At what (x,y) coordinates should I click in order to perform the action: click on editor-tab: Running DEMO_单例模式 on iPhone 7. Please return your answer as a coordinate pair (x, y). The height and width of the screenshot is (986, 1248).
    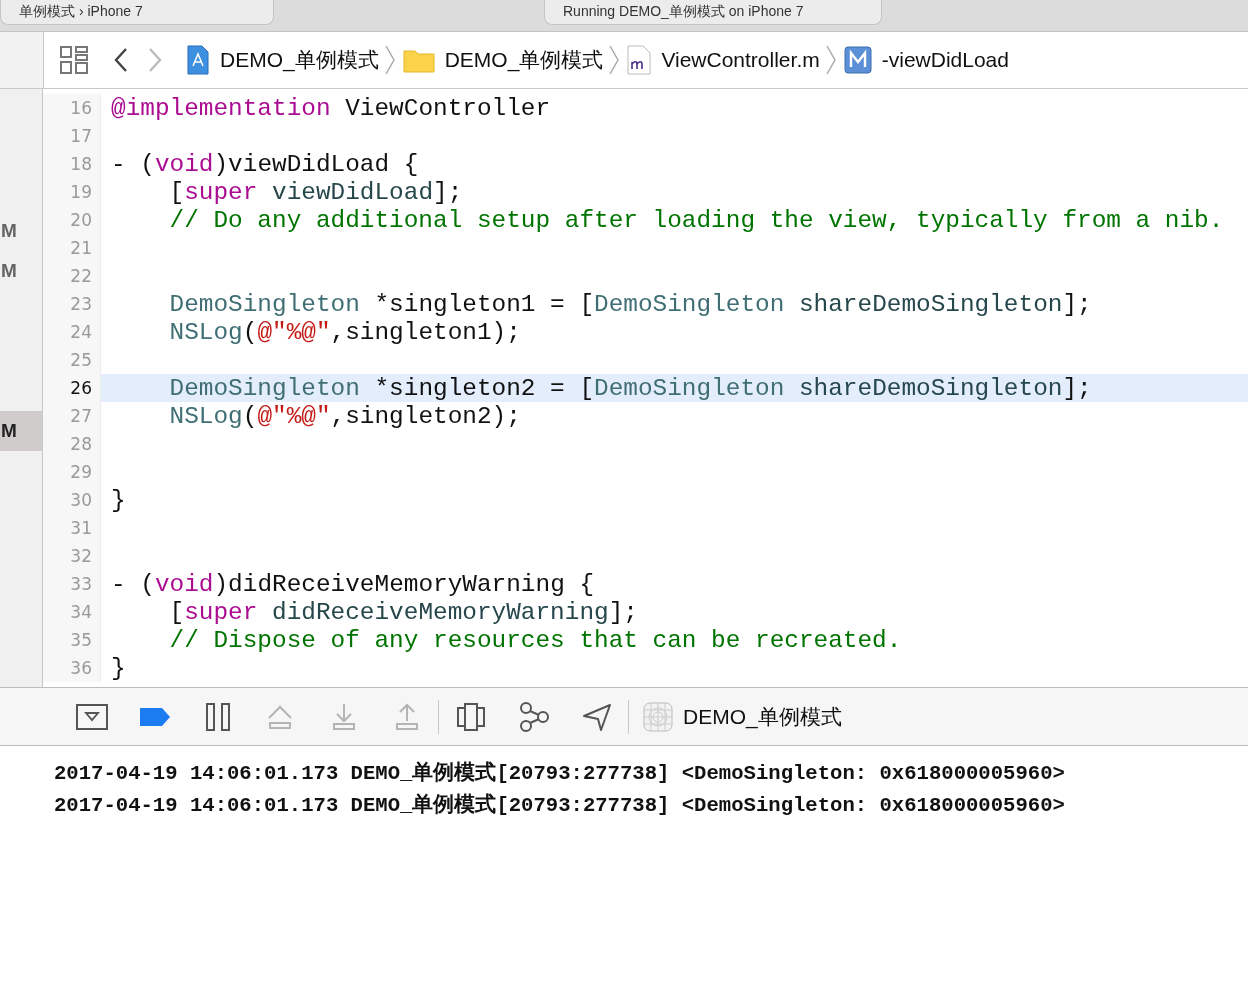
    Looking at the image, I should click on (713, 12).